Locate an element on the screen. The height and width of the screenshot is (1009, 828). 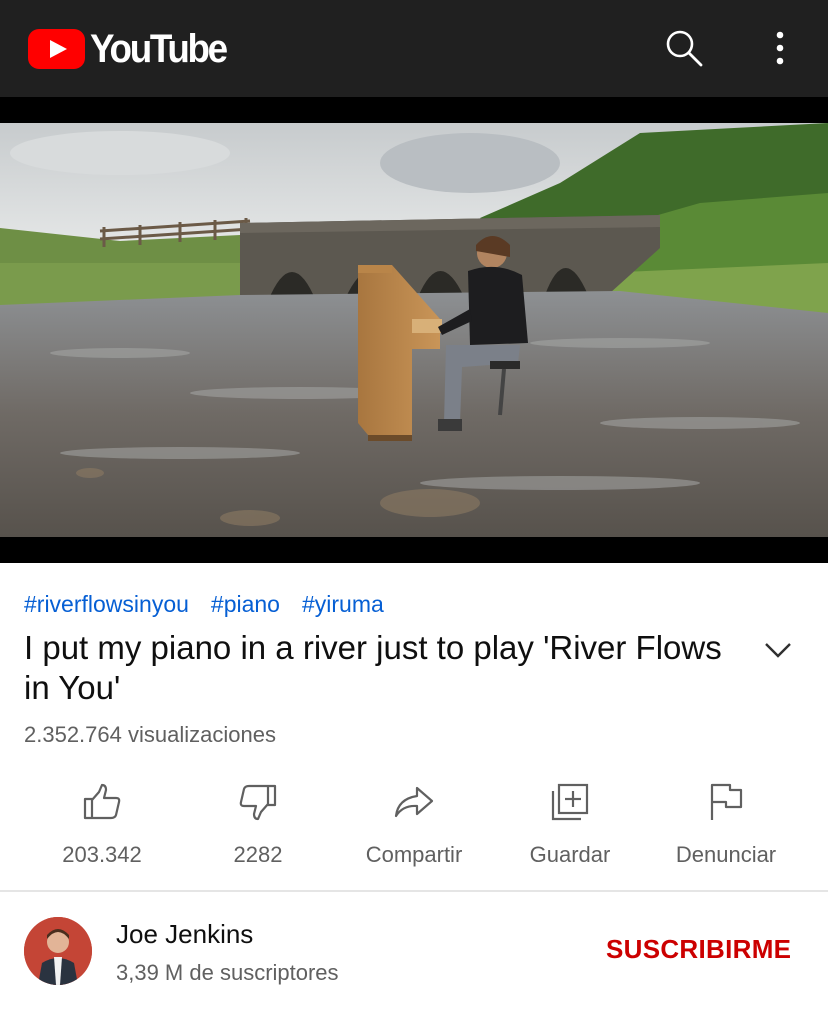
chevron-down-icon is located at coordinates (778, 650).